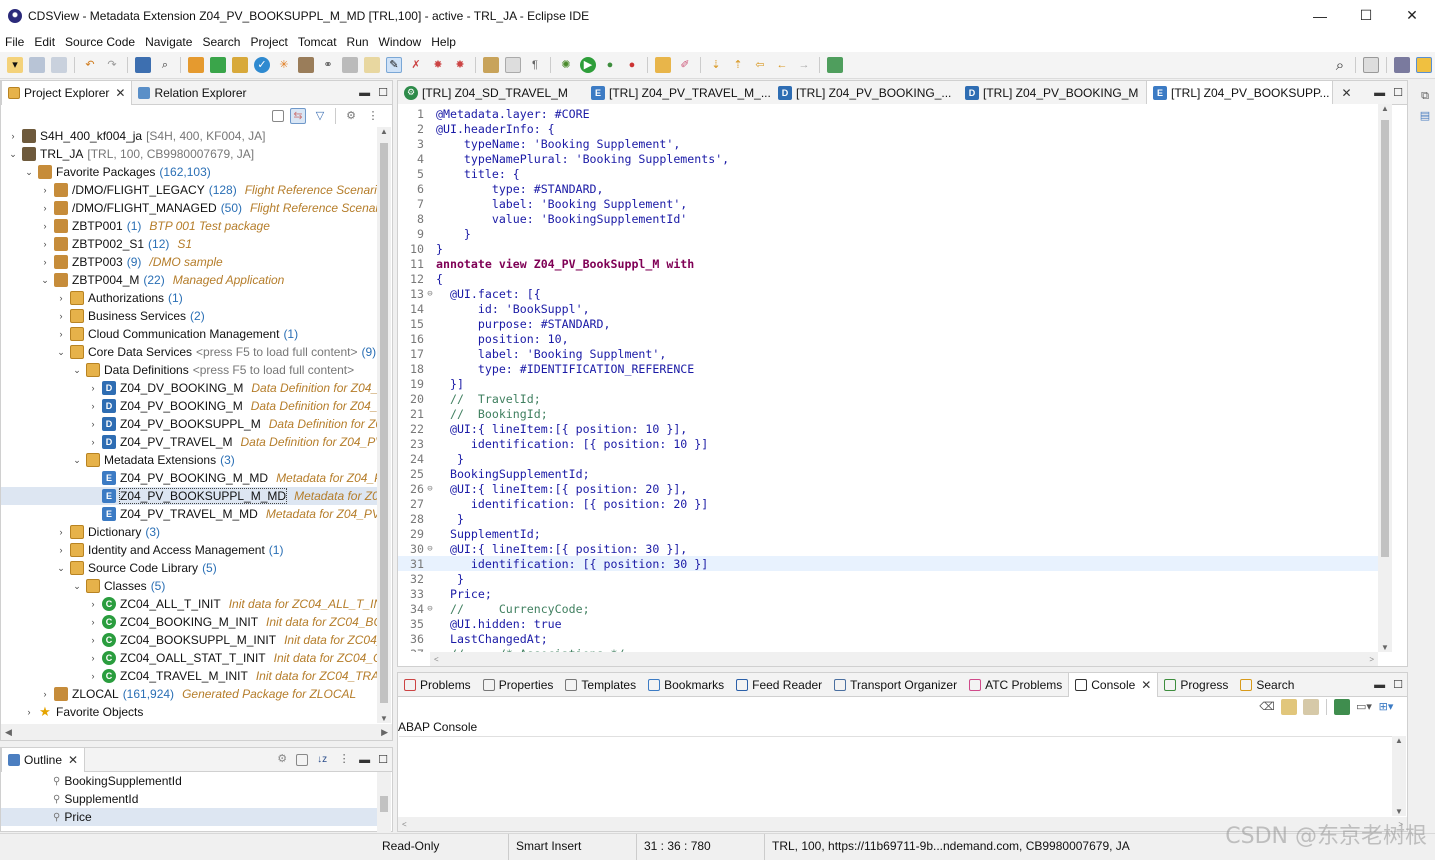 The image size is (1435, 860). What do you see at coordinates (298, 116) in the screenshot?
I see `link-editor-icon: ⇆` at bounding box center [298, 116].